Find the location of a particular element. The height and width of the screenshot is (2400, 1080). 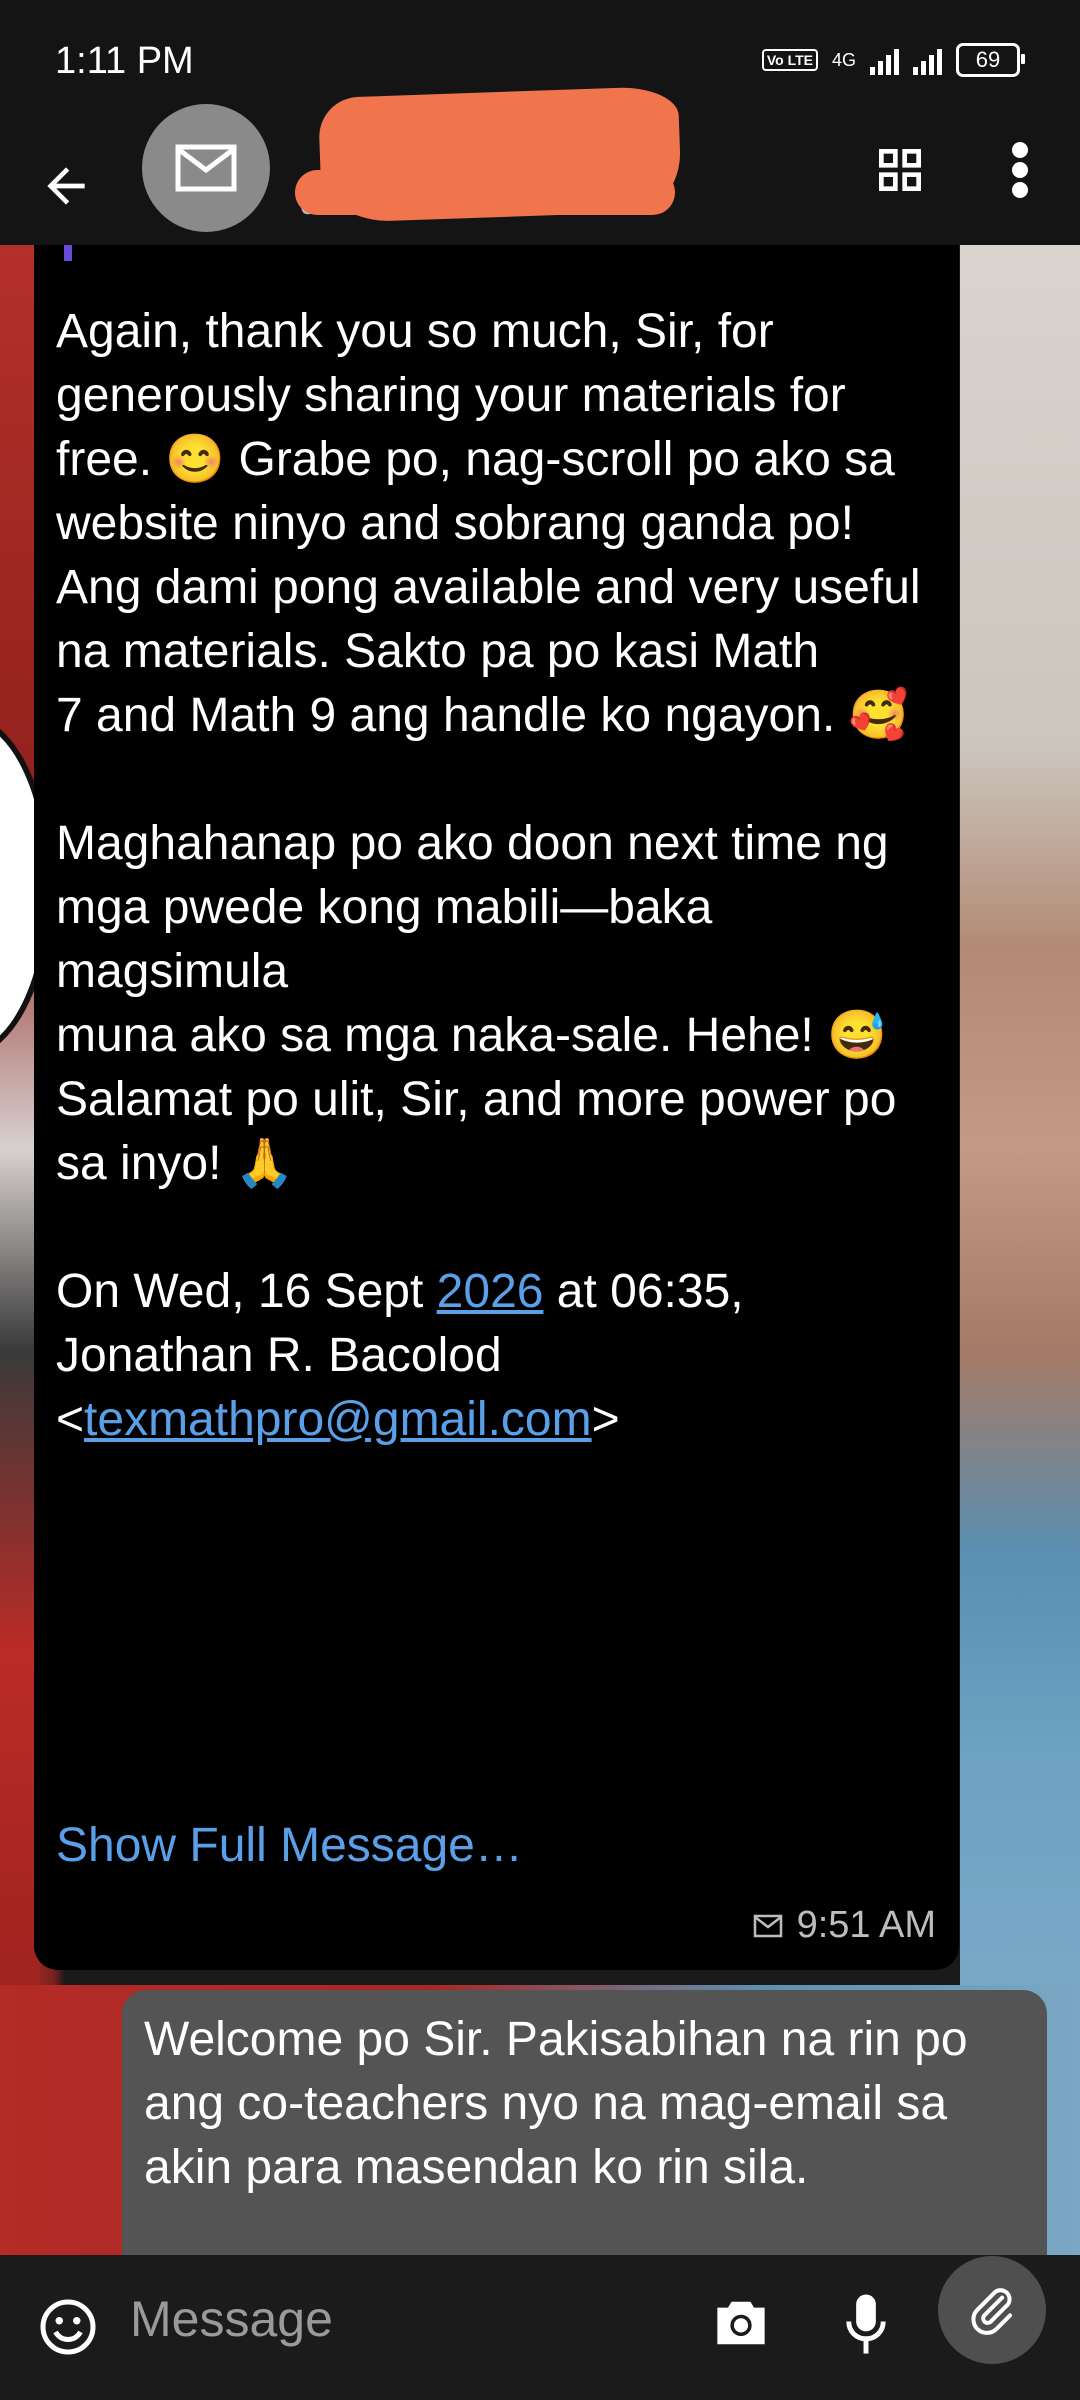

message-meta: 9:51 AM is located at coordinates (844, 1925).